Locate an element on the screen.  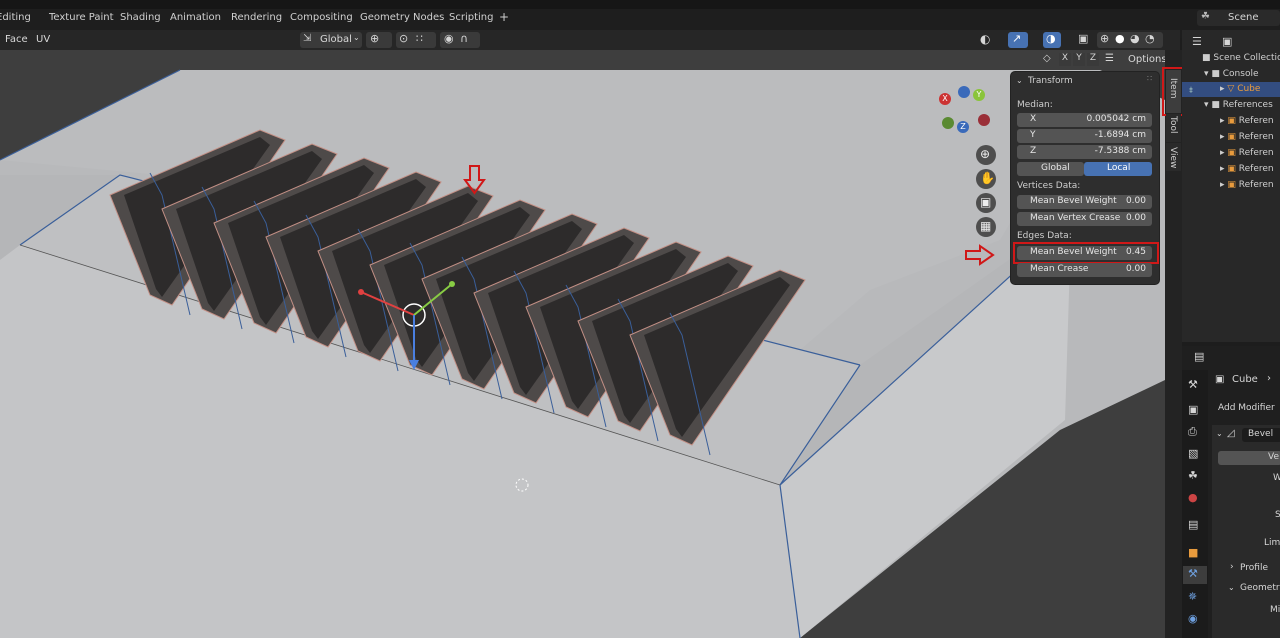
gizmo-toggle: ↗ is located at coordinates (1018, 40).